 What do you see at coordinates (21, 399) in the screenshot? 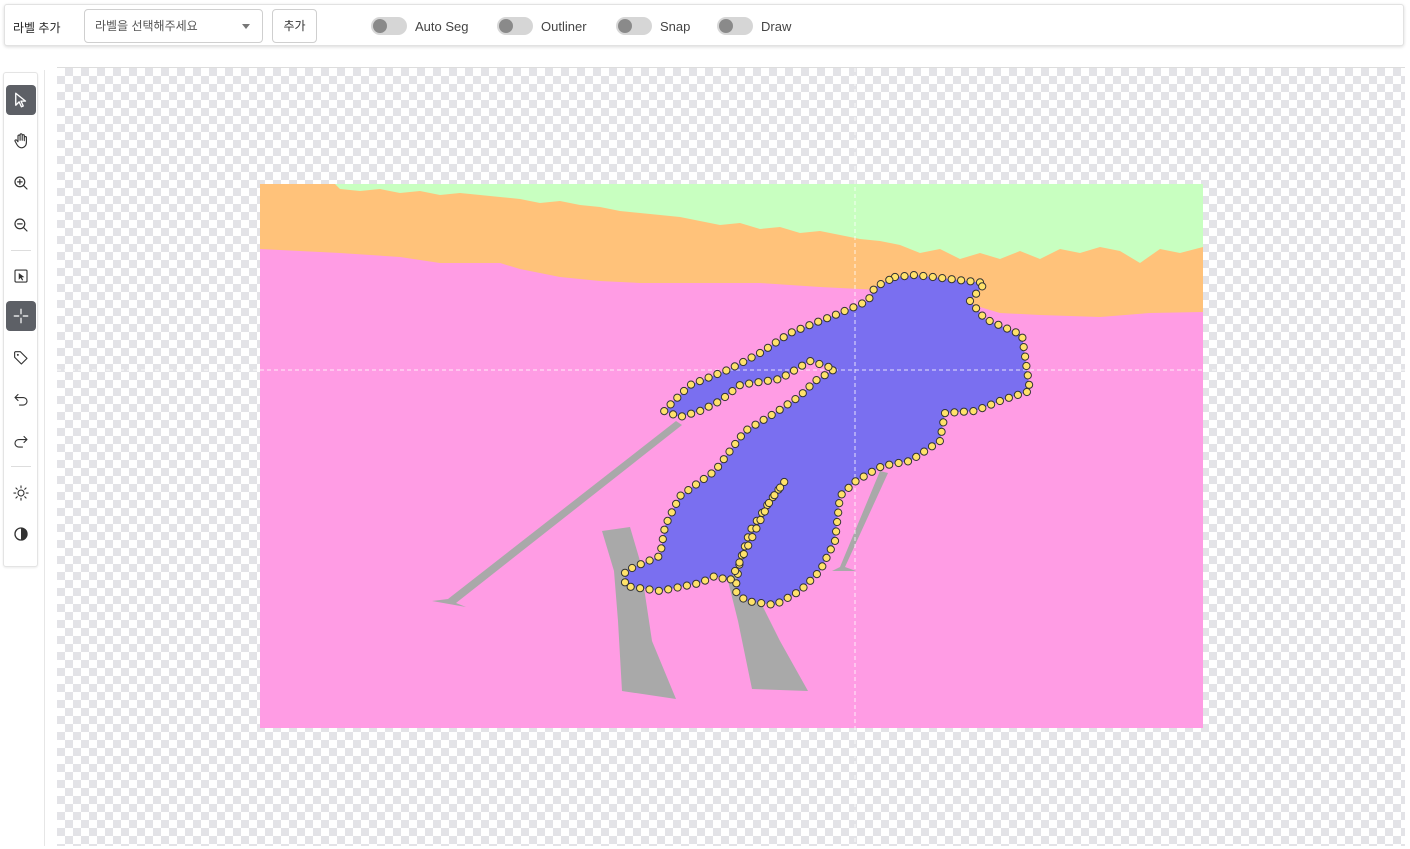
I see `undo-tool` at bounding box center [21, 399].